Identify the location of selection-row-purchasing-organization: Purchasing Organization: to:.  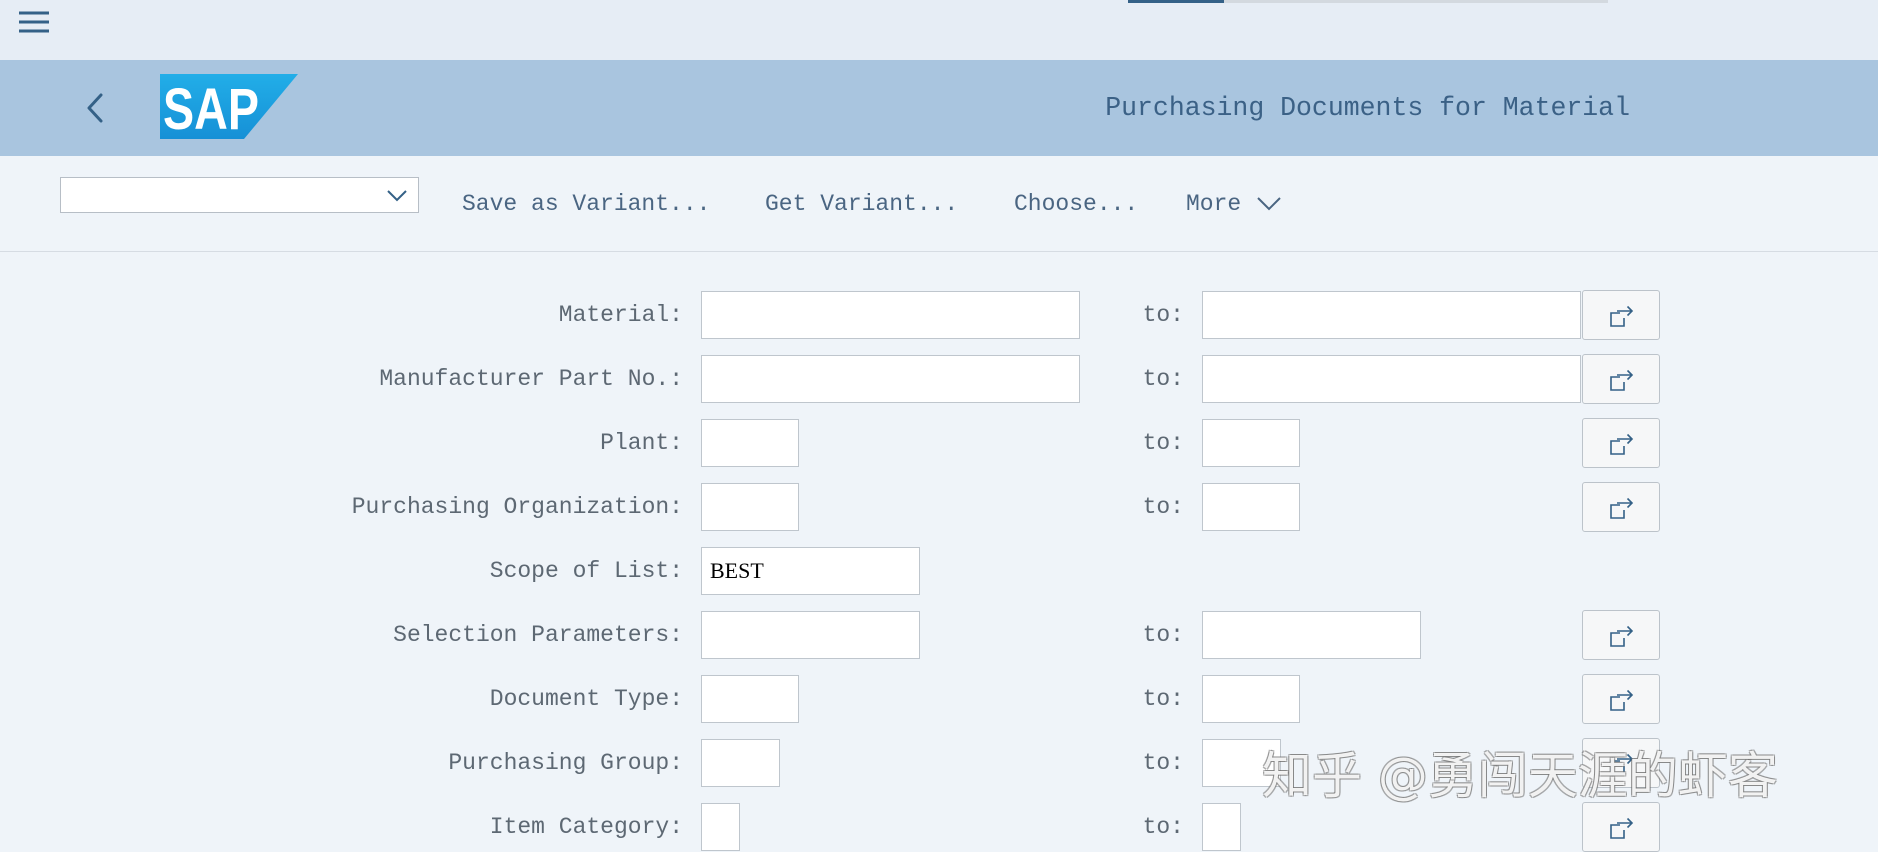
(939, 507).